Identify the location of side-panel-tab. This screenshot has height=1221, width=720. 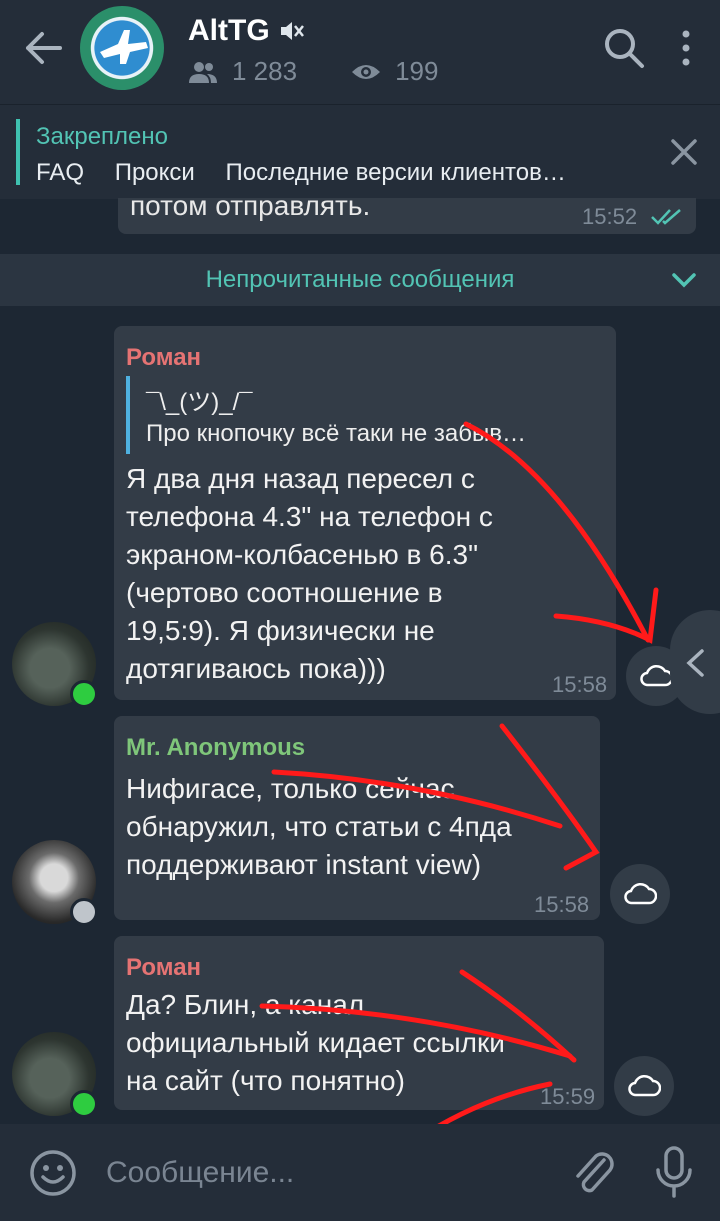
(695, 662).